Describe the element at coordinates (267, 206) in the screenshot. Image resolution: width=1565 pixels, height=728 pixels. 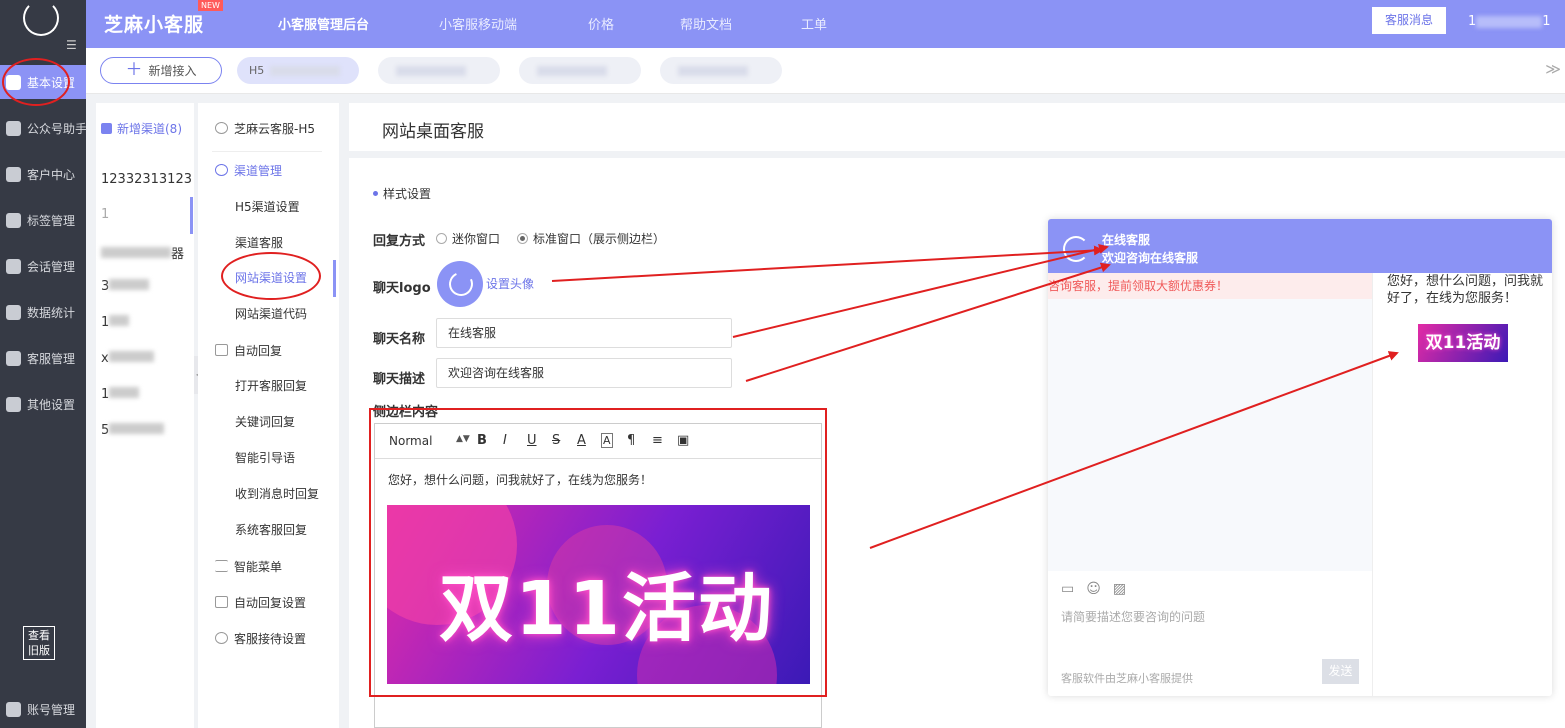
I see `submenu-h5-settings: H5渠道设置` at that location.